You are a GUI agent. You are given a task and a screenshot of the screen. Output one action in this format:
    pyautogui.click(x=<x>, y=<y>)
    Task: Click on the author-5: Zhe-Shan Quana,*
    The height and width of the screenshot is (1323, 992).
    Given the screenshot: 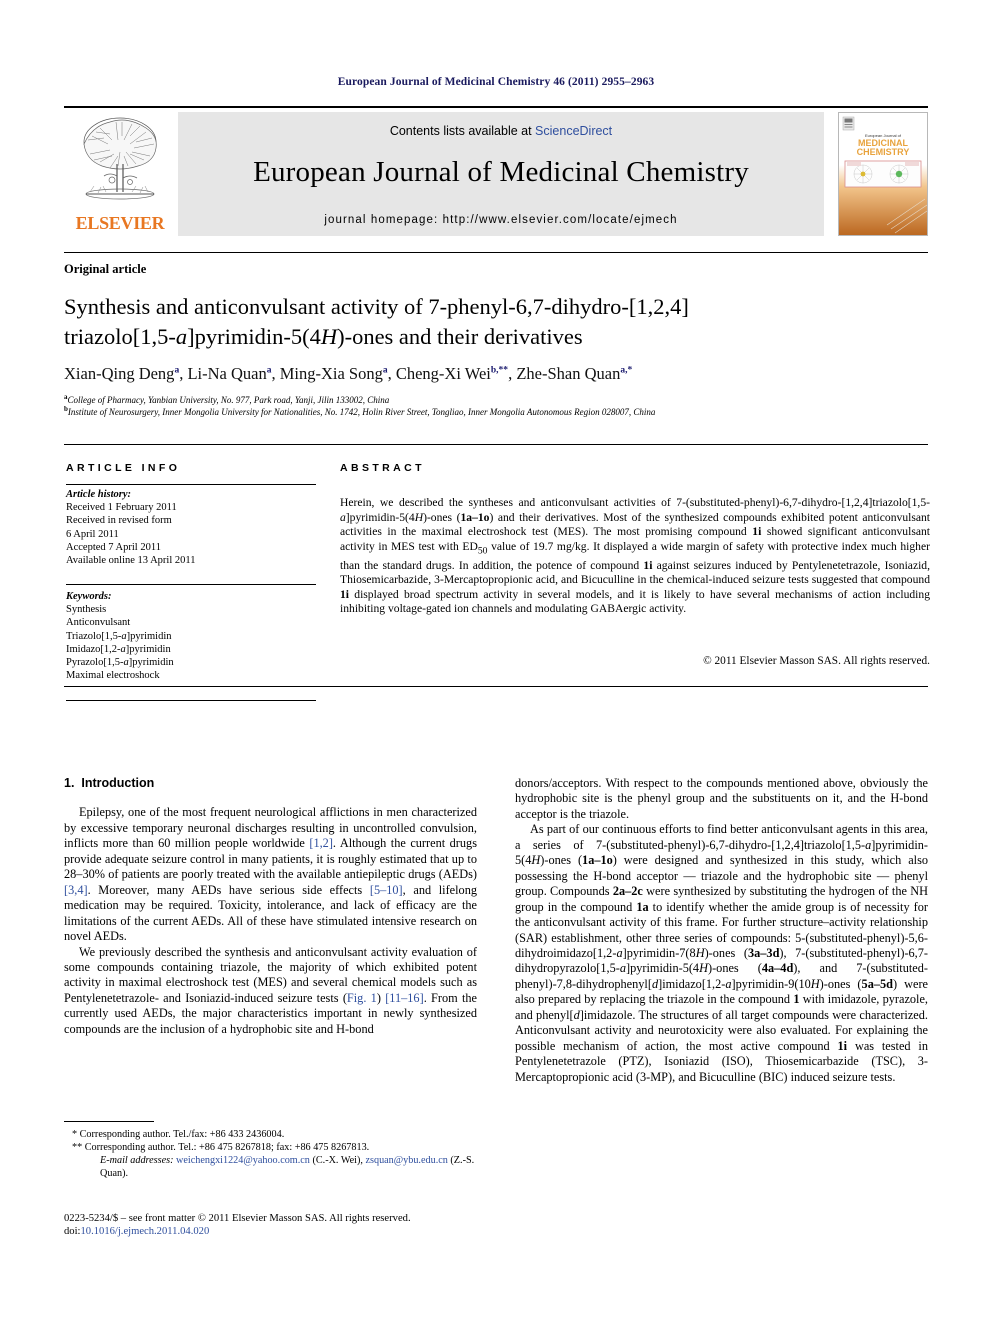 What is the action you would take?
    pyautogui.click(x=574, y=373)
    